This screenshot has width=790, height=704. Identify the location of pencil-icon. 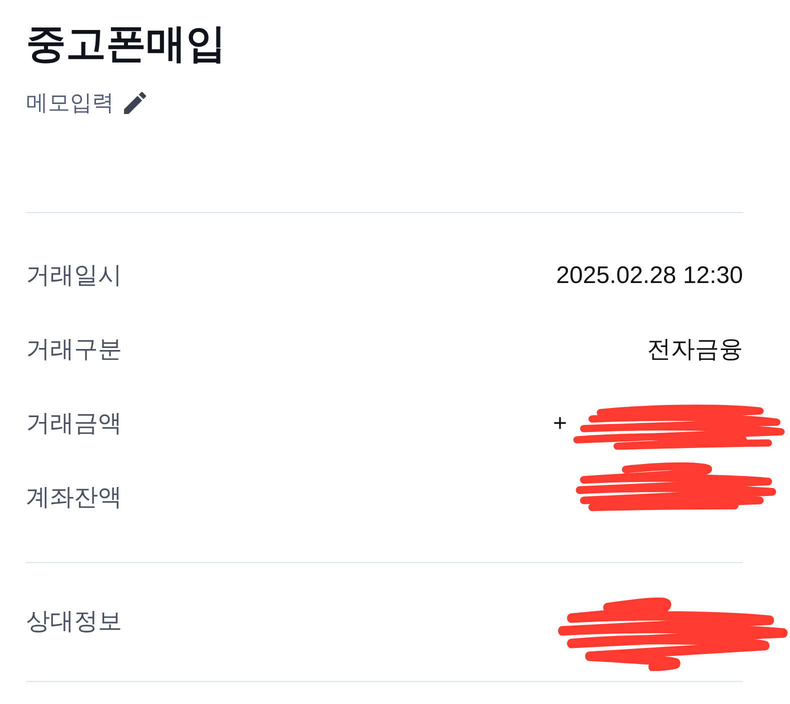
(135, 103).